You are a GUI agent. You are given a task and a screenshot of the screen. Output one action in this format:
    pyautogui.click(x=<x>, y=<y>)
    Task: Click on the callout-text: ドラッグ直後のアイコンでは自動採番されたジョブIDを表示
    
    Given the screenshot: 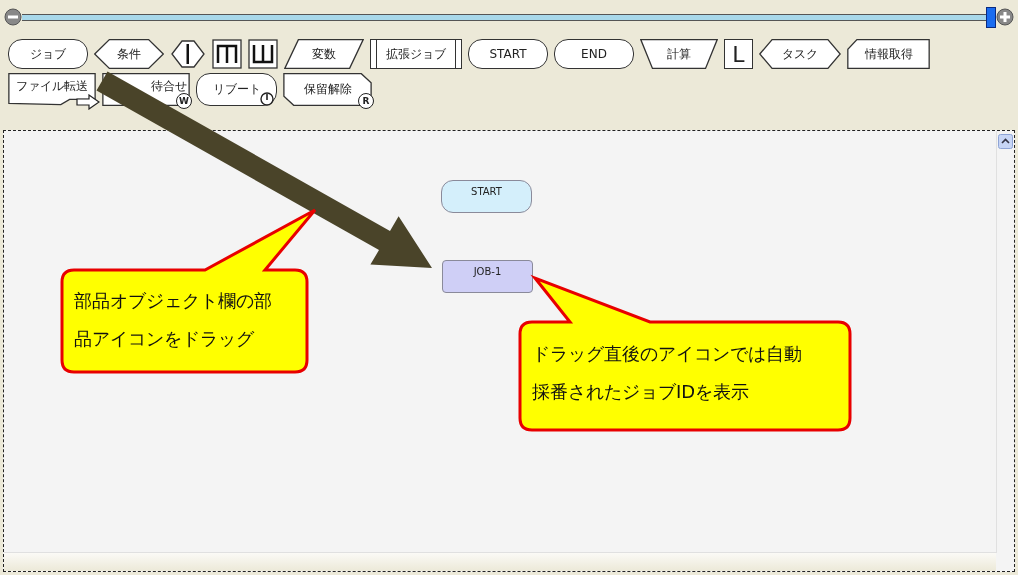 What is the action you would take?
    pyautogui.click(x=667, y=373)
    